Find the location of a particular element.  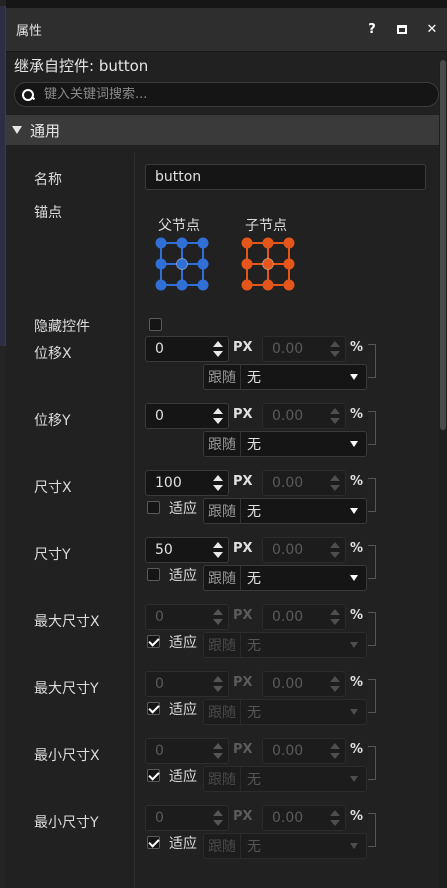

panel-title: 属性 is located at coordinates (29, 31).